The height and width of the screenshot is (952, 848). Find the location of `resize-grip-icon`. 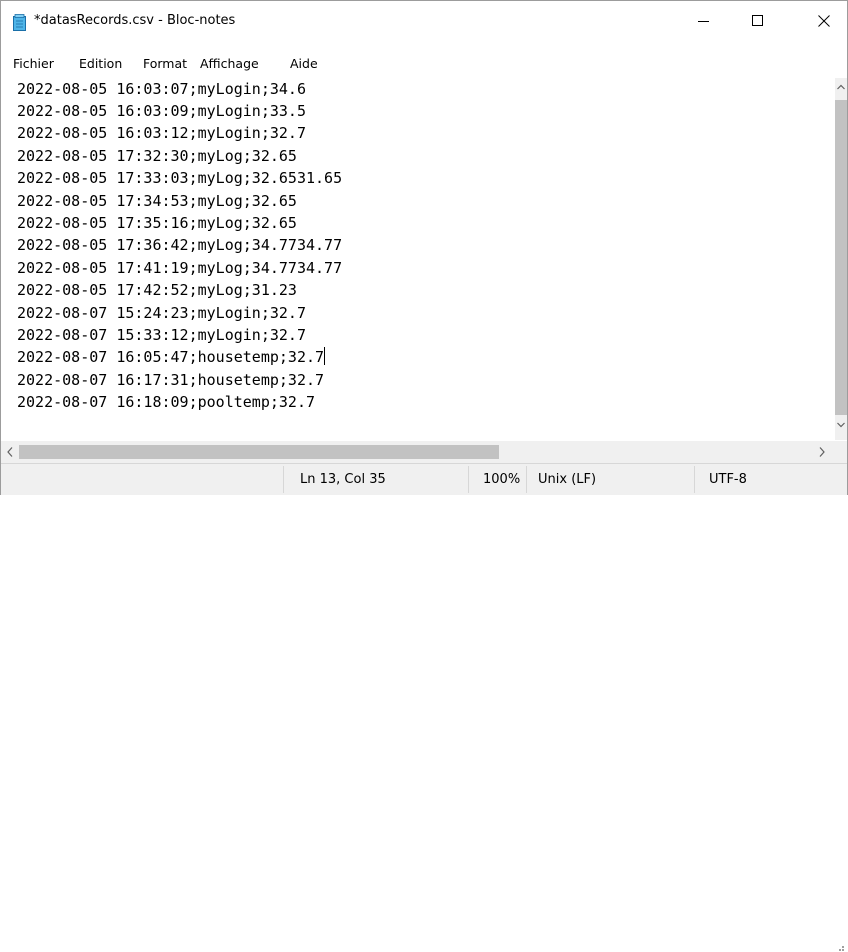

resize-grip-icon is located at coordinates (840, 947).